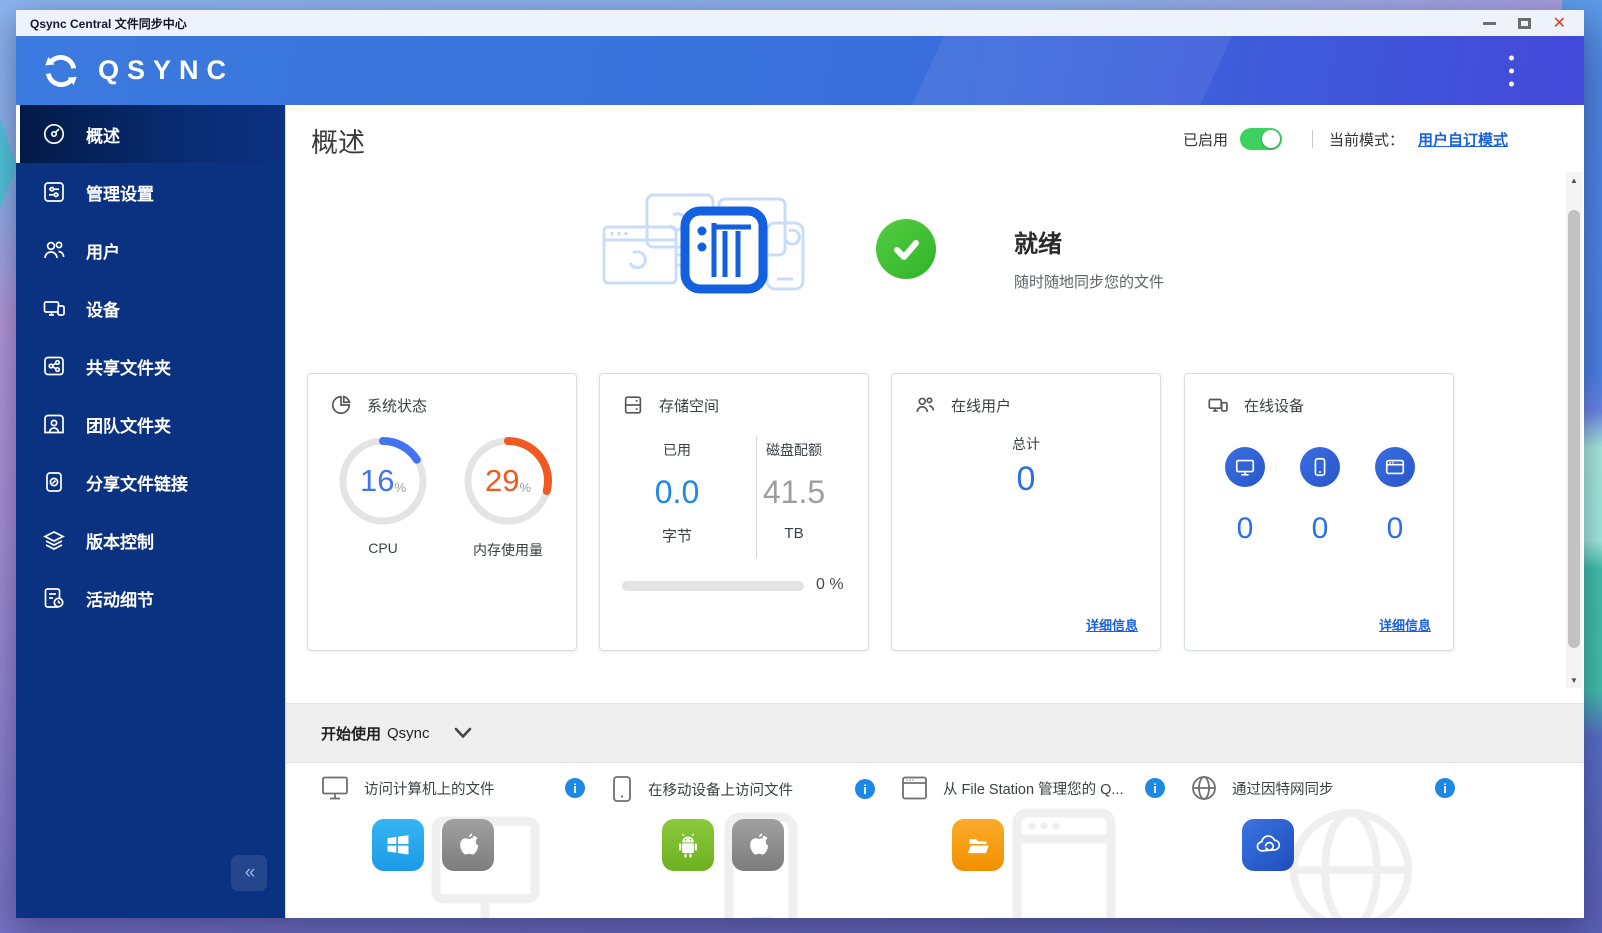  What do you see at coordinates (338, 143) in the screenshot?
I see `page-title: 概述` at bounding box center [338, 143].